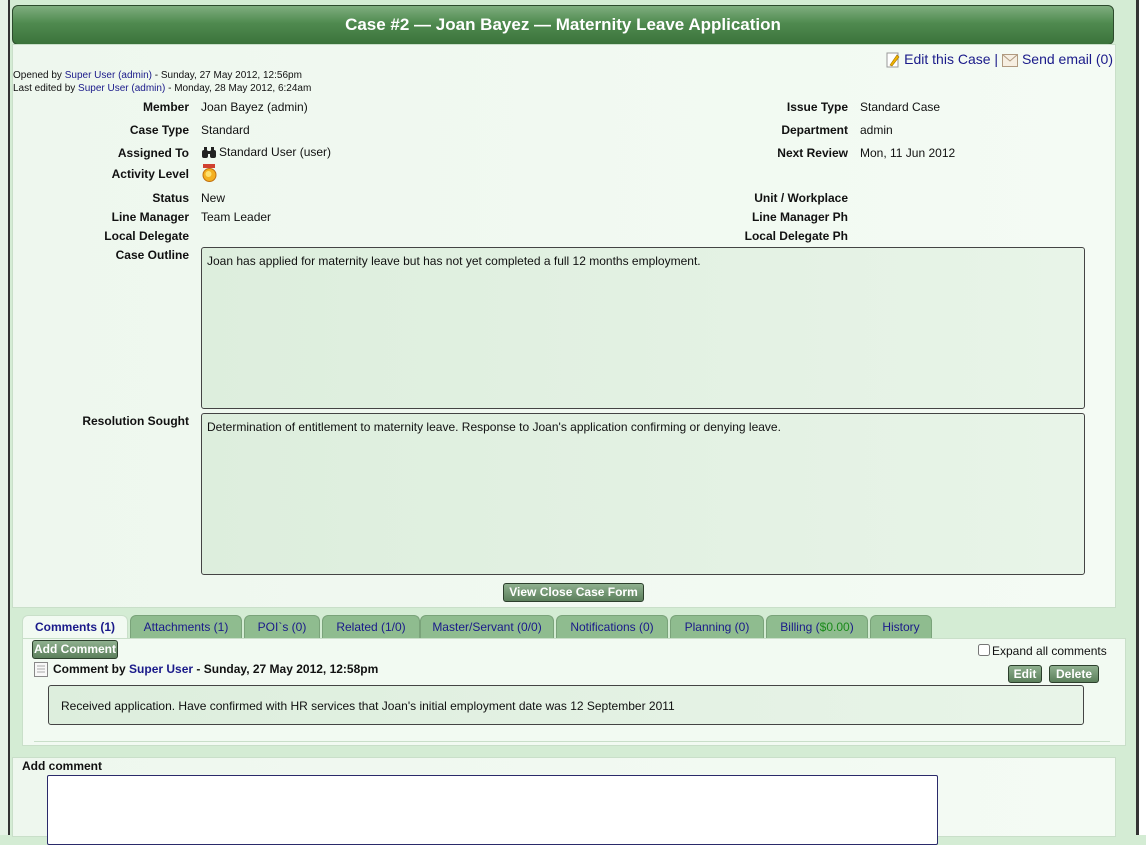 This screenshot has width=1146, height=845. What do you see at coordinates (947, 59) in the screenshot?
I see `edit-case-link: Edit this Case` at bounding box center [947, 59].